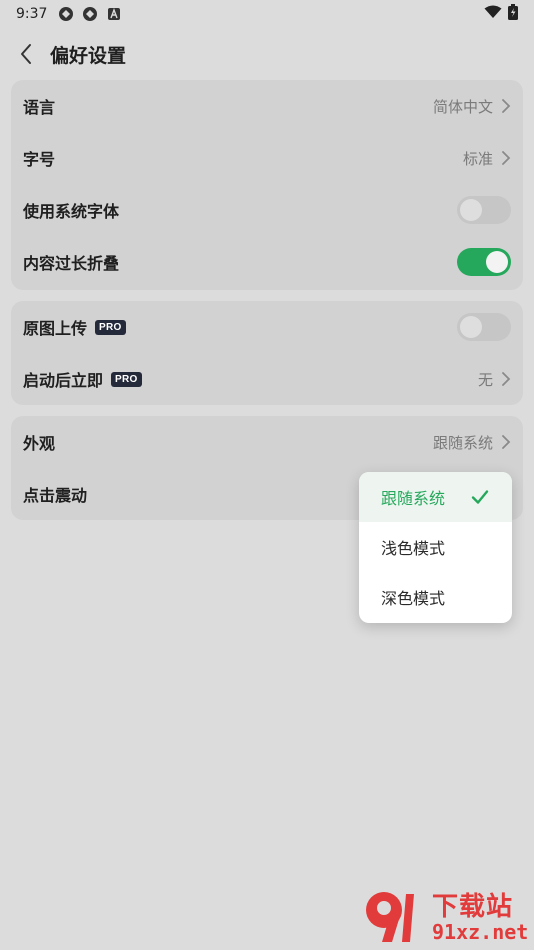 The width and height of the screenshot is (534, 950). Describe the element at coordinates (484, 327) in the screenshot. I see `original-upload-toggle` at that location.